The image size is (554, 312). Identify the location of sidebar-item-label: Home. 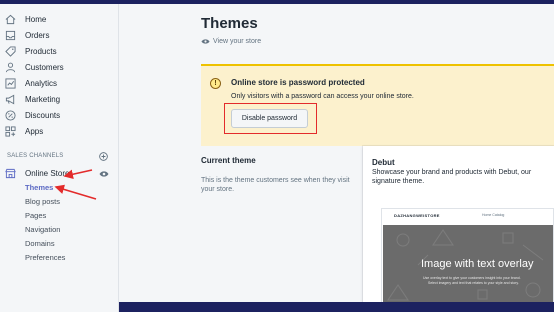
(36, 19).